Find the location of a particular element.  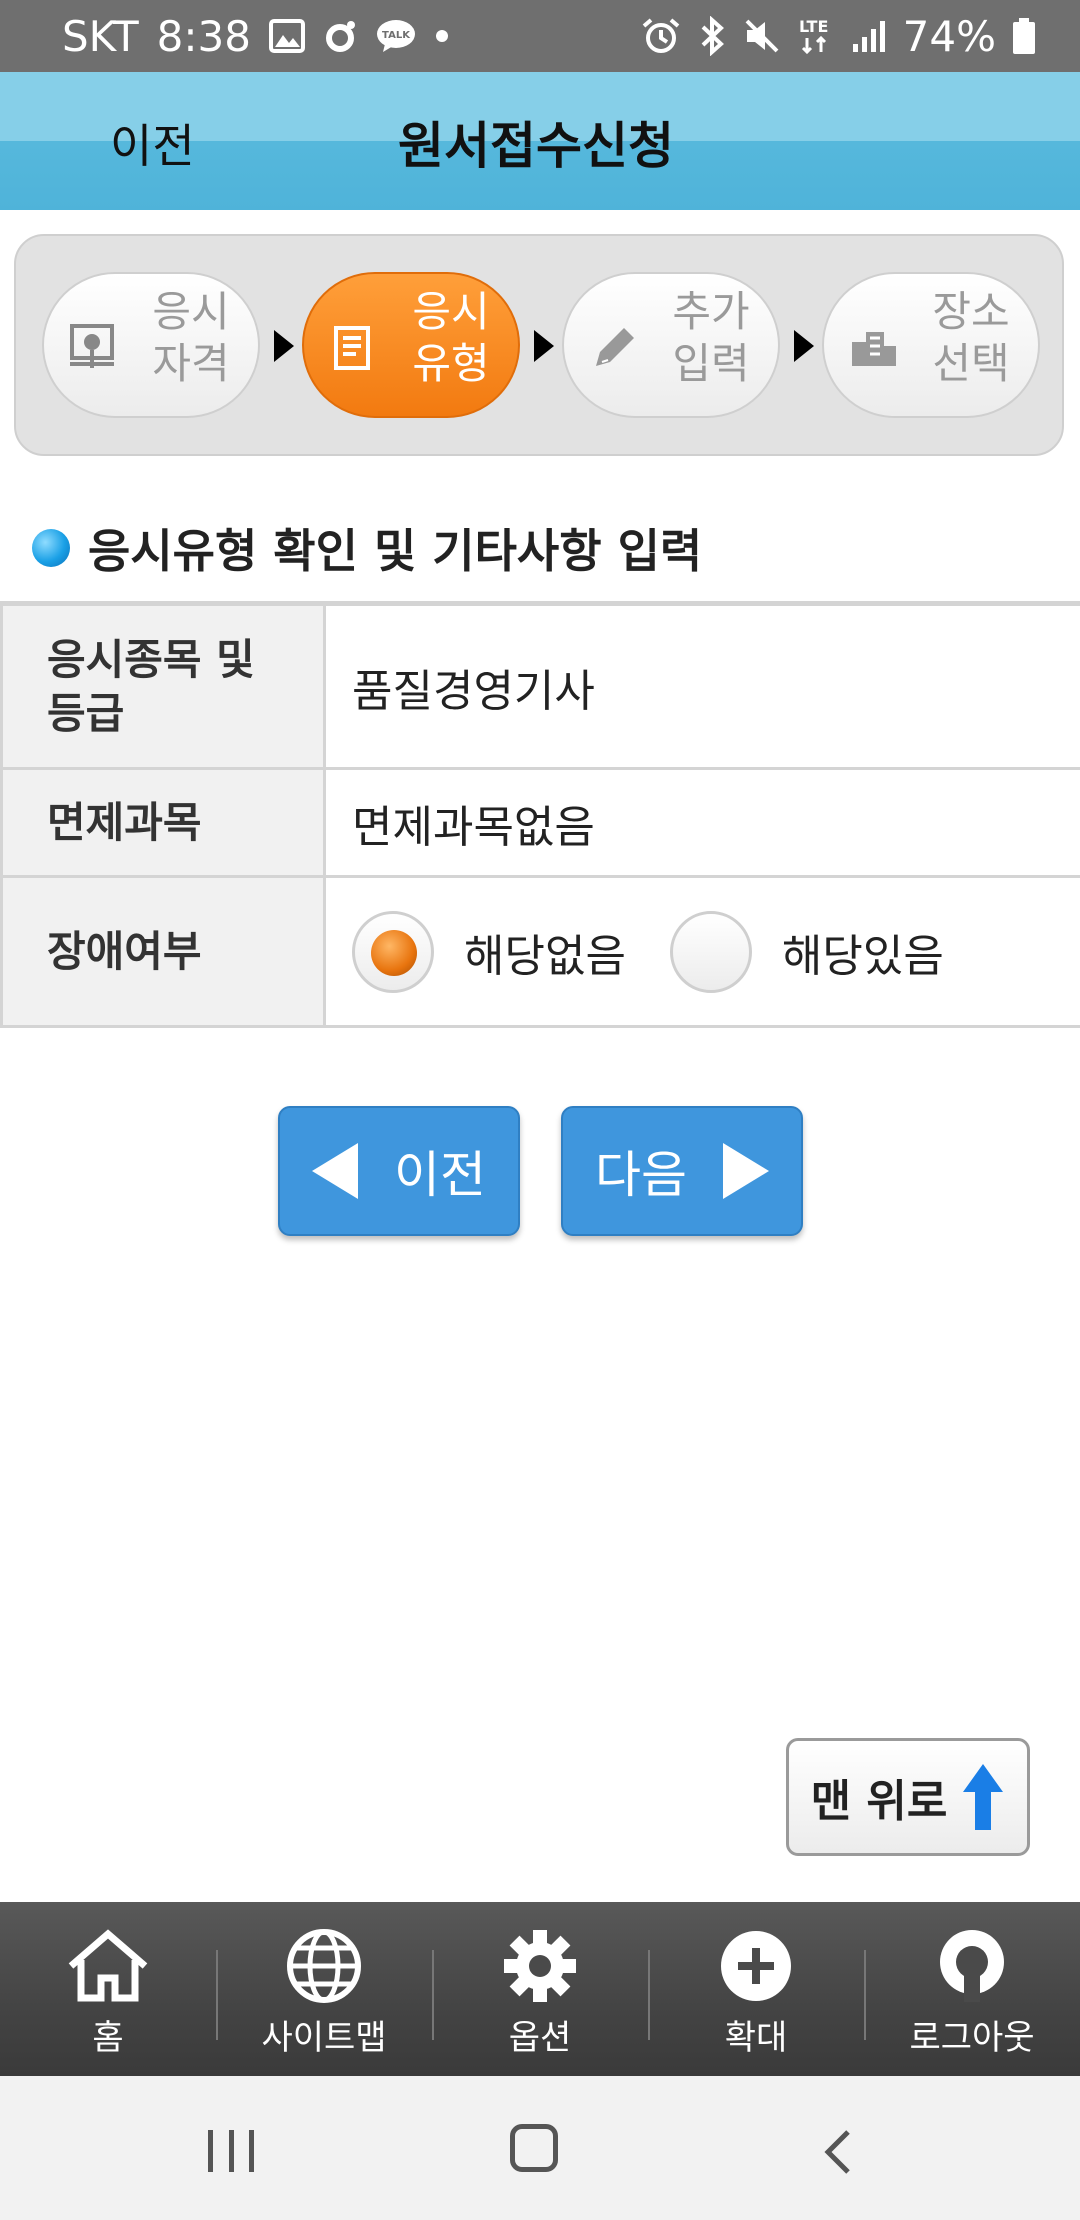

next-button-label: 다음 is located at coordinates (641, 1175).